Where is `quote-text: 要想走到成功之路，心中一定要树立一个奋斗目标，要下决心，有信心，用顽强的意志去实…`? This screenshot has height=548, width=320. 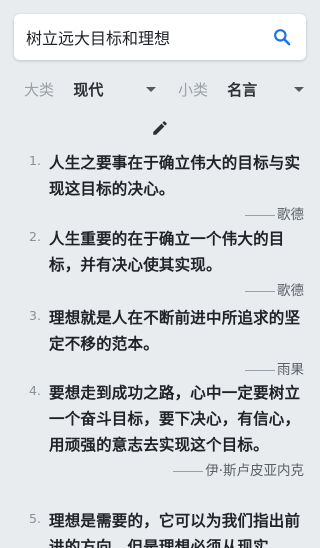 quote-text: 要想走到成功之路，心中一定要树立一个奋斗目标，要下决心，有信心，用顽强的意志去实… is located at coordinates (175, 419).